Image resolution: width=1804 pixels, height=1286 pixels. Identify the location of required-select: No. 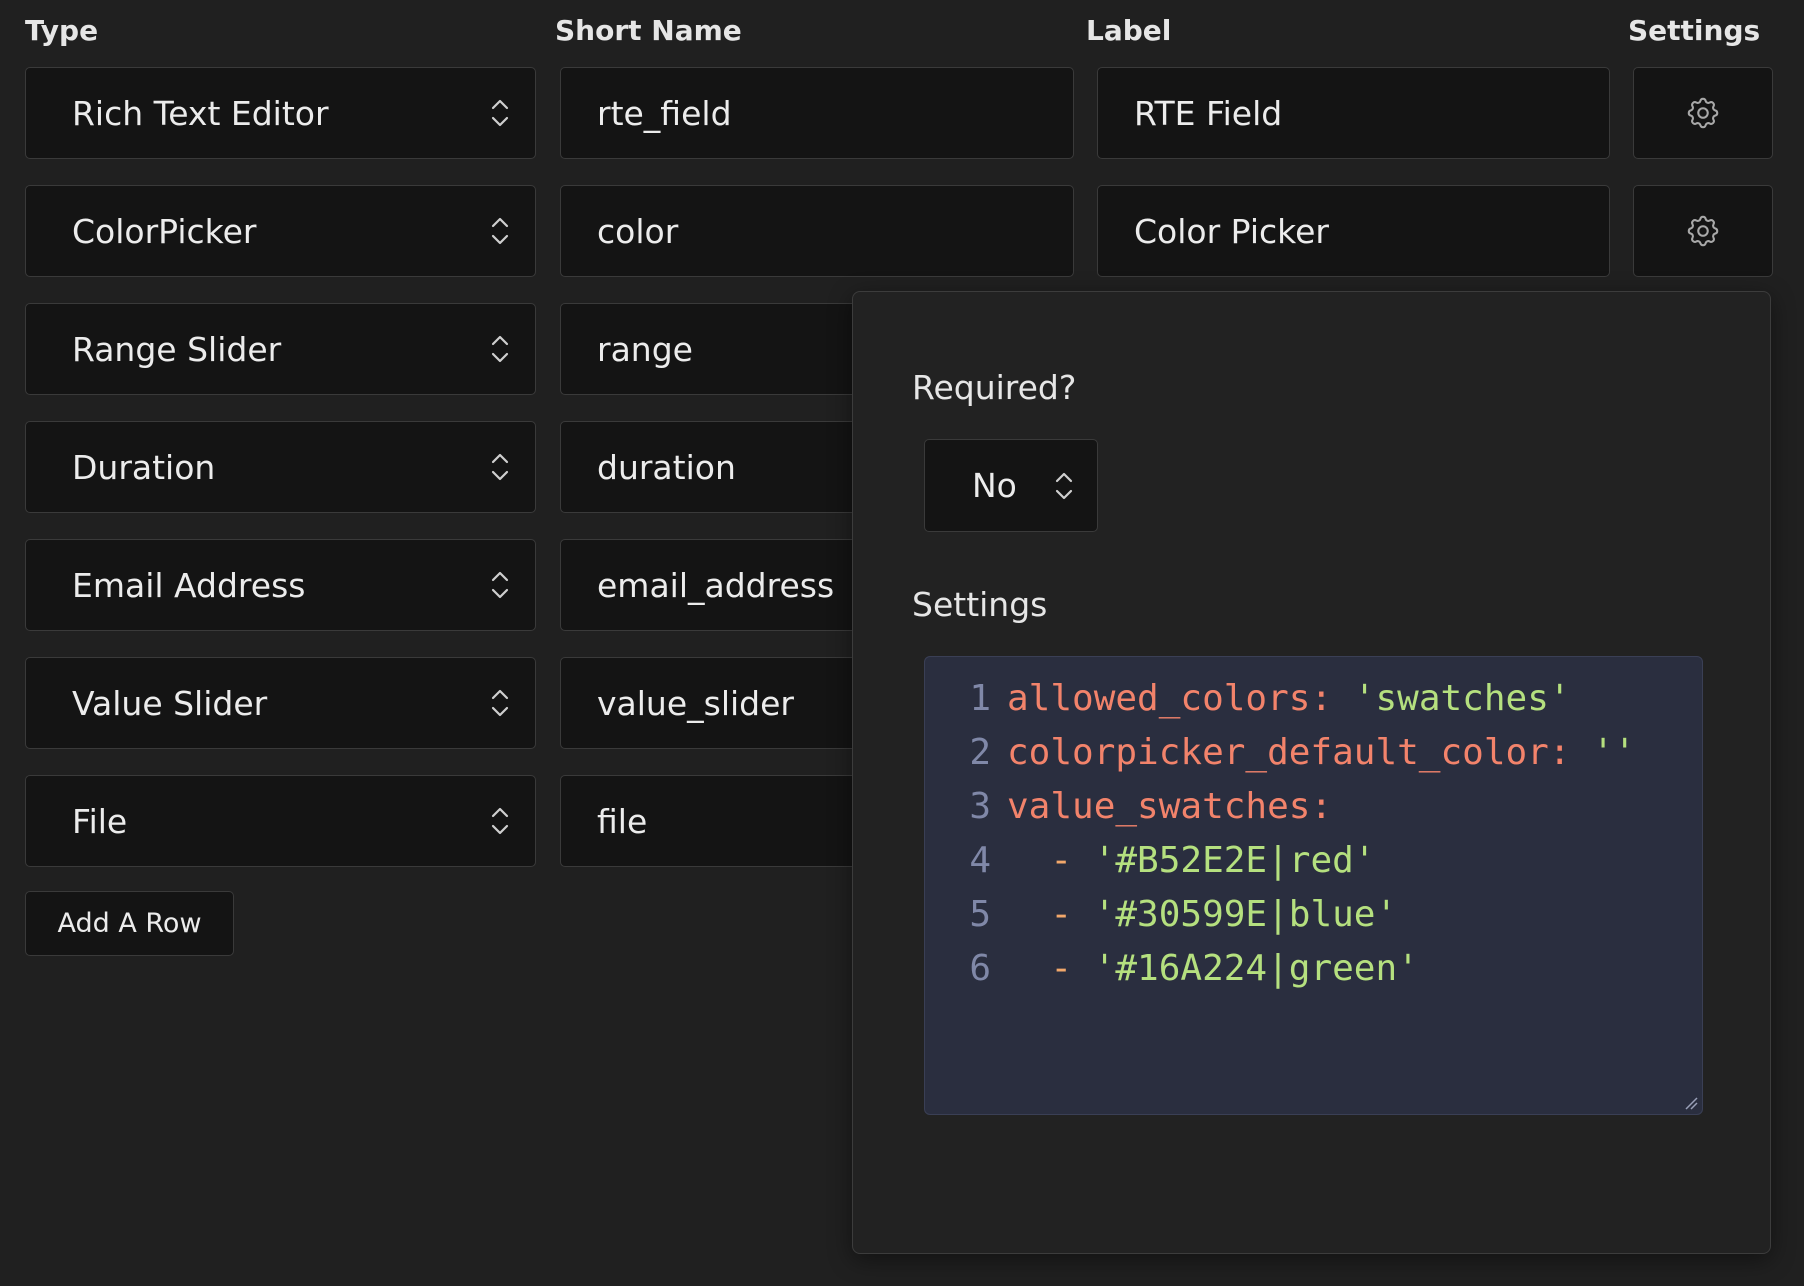
(1011, 485).